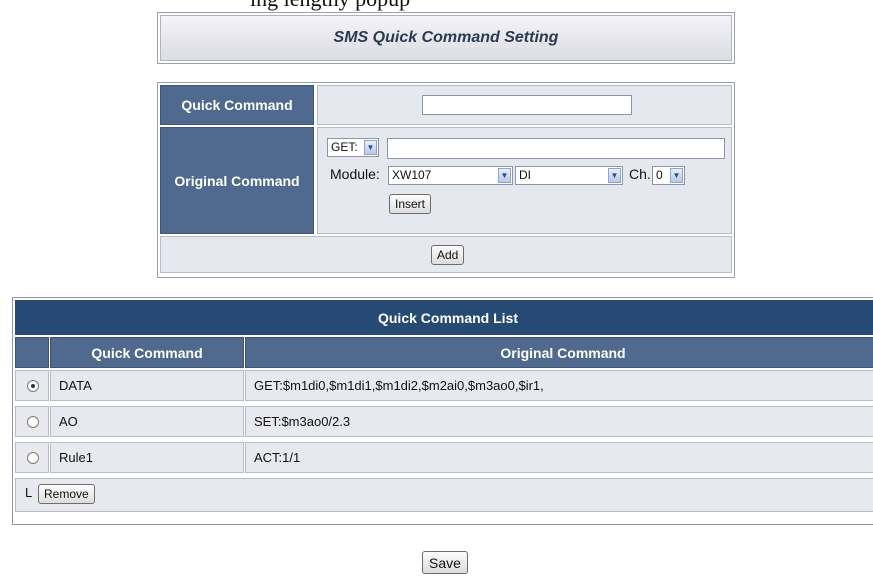  I want to click on original-command-input, so click(556, 148).